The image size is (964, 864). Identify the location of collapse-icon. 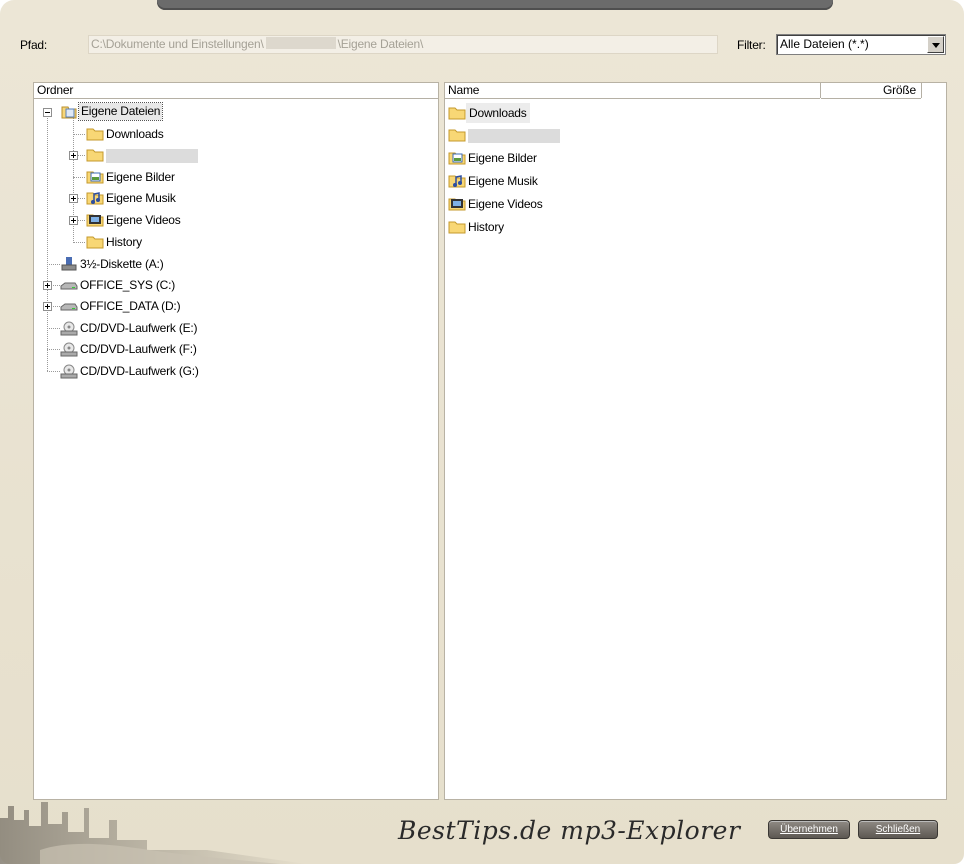
(47, 112).